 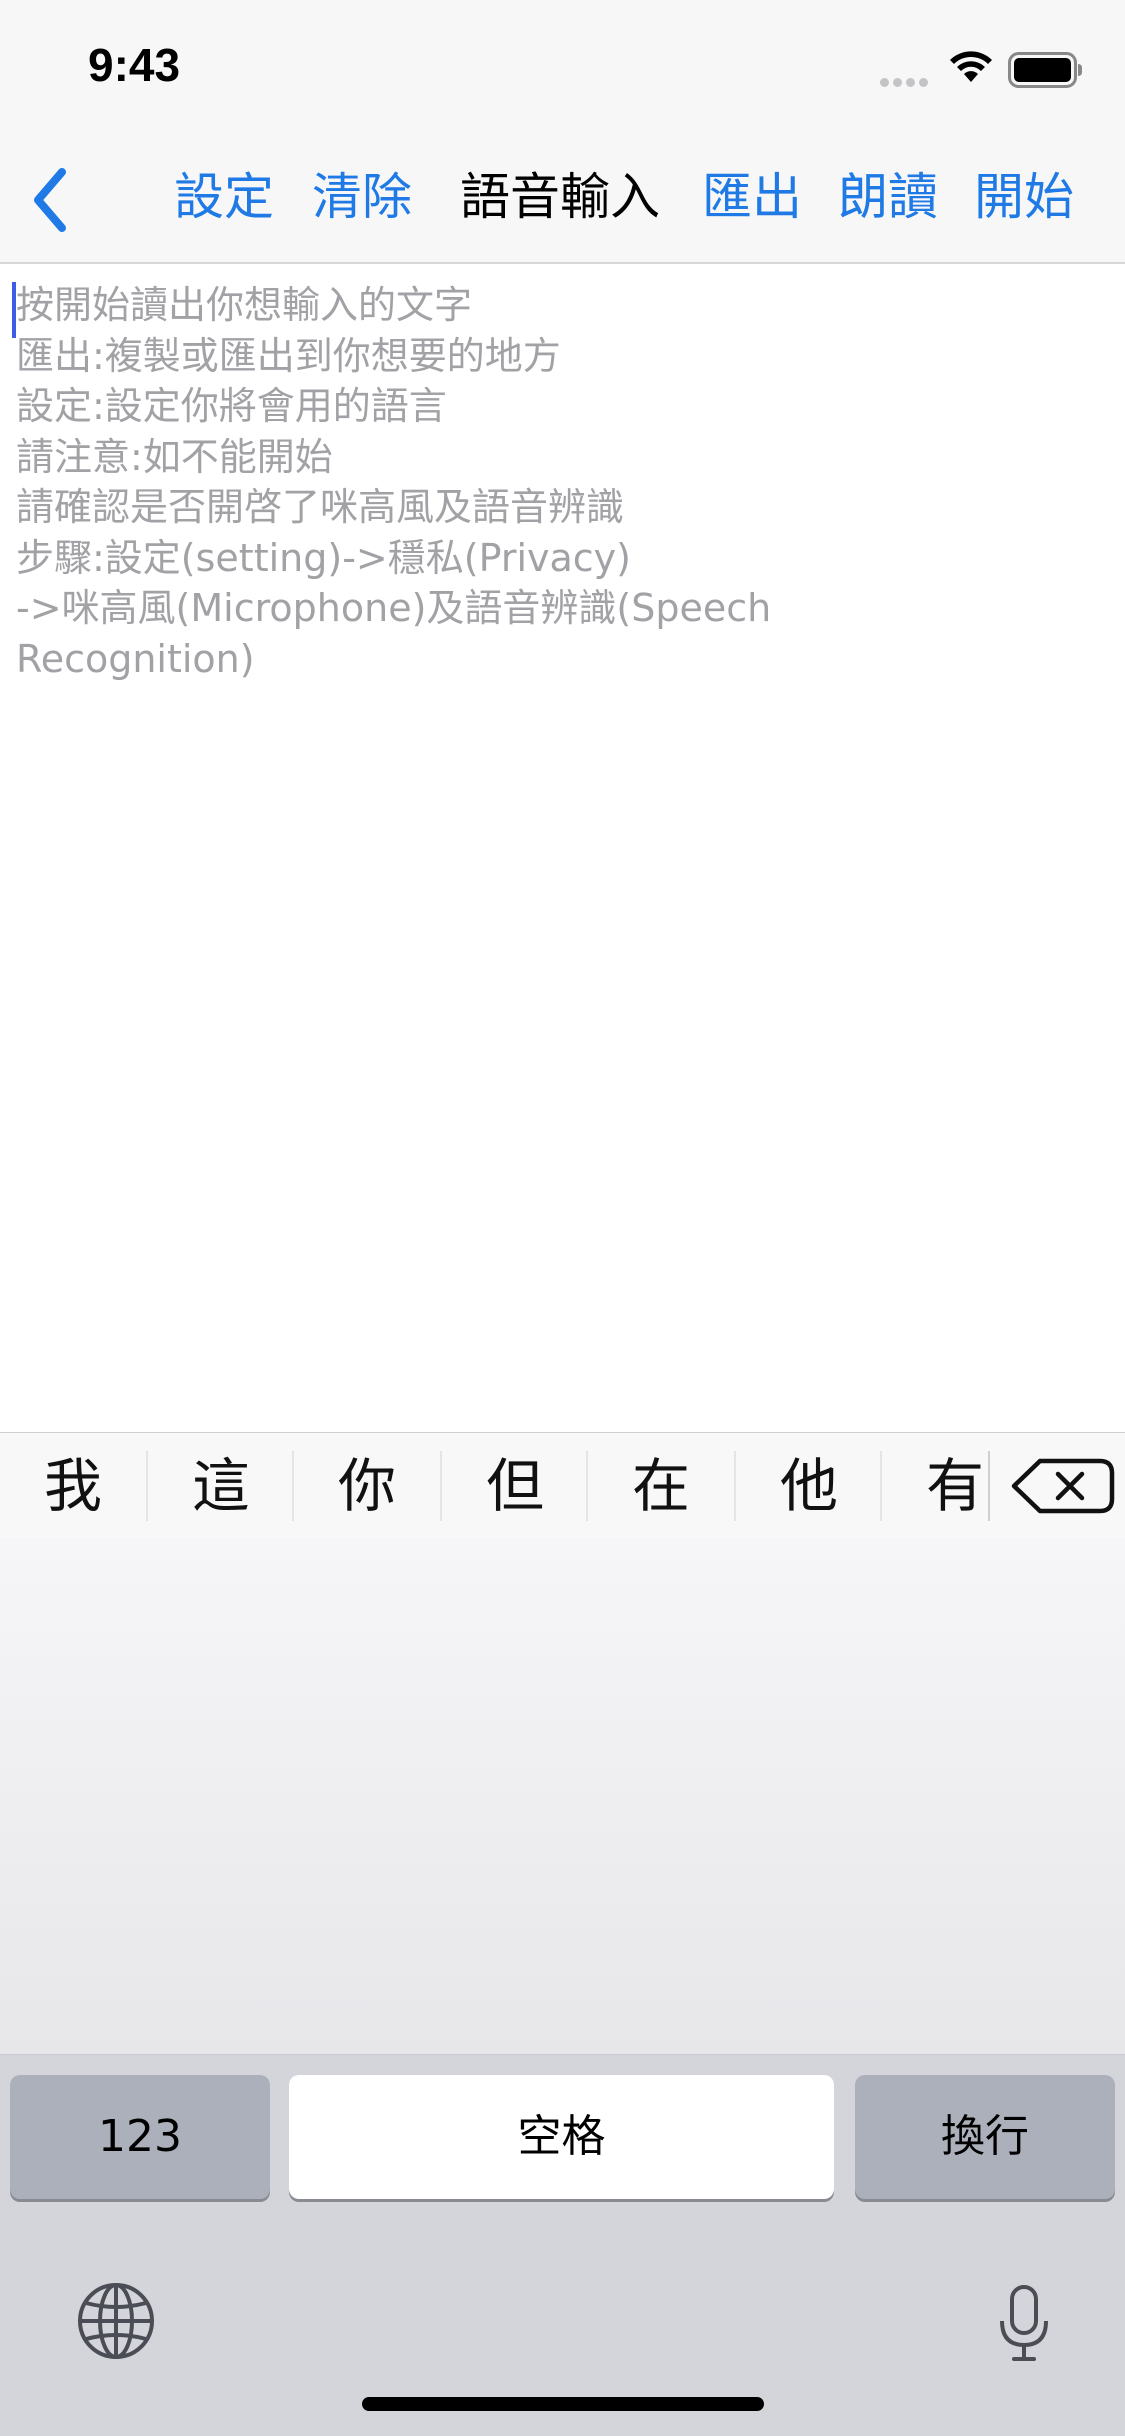 What do you see at coordinates (971, 66) in the screenshot?
I see `wifi-icon` at bounding box center [971, 66].